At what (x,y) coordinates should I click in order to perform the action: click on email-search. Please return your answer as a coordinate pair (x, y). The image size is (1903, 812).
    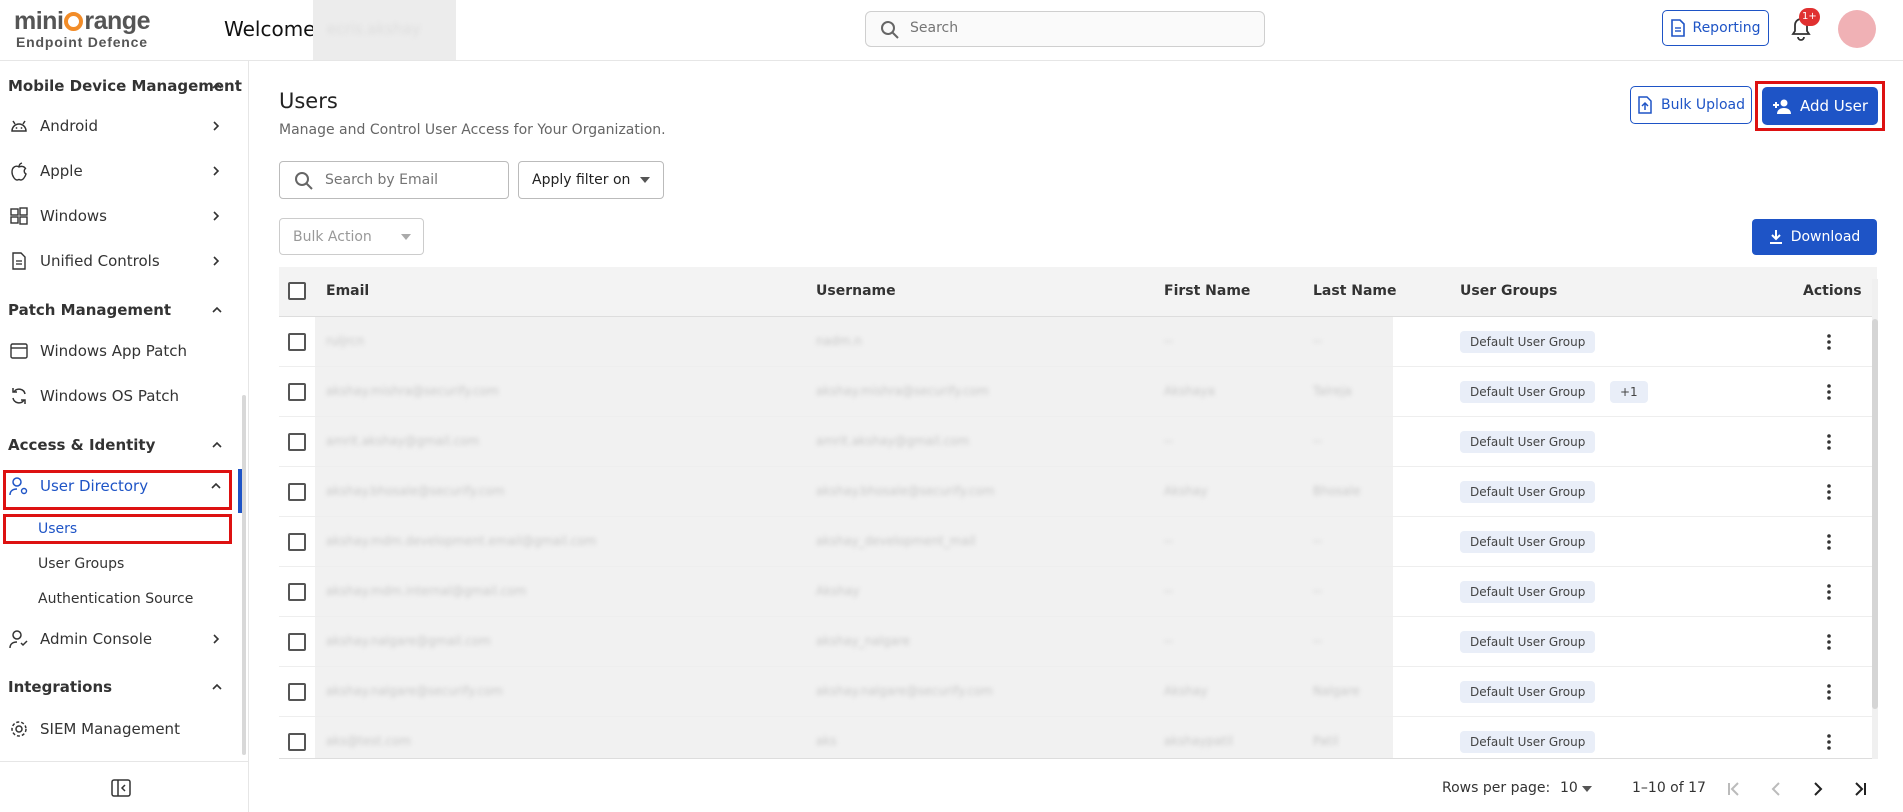
    Looking at the image, I should click on (394, 180).